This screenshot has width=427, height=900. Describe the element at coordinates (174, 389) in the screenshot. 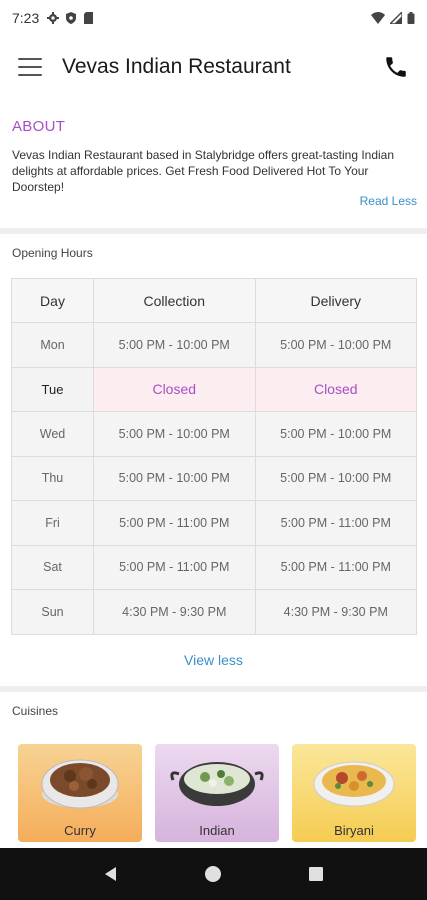

I see `collection-cell: Closed` at that location.